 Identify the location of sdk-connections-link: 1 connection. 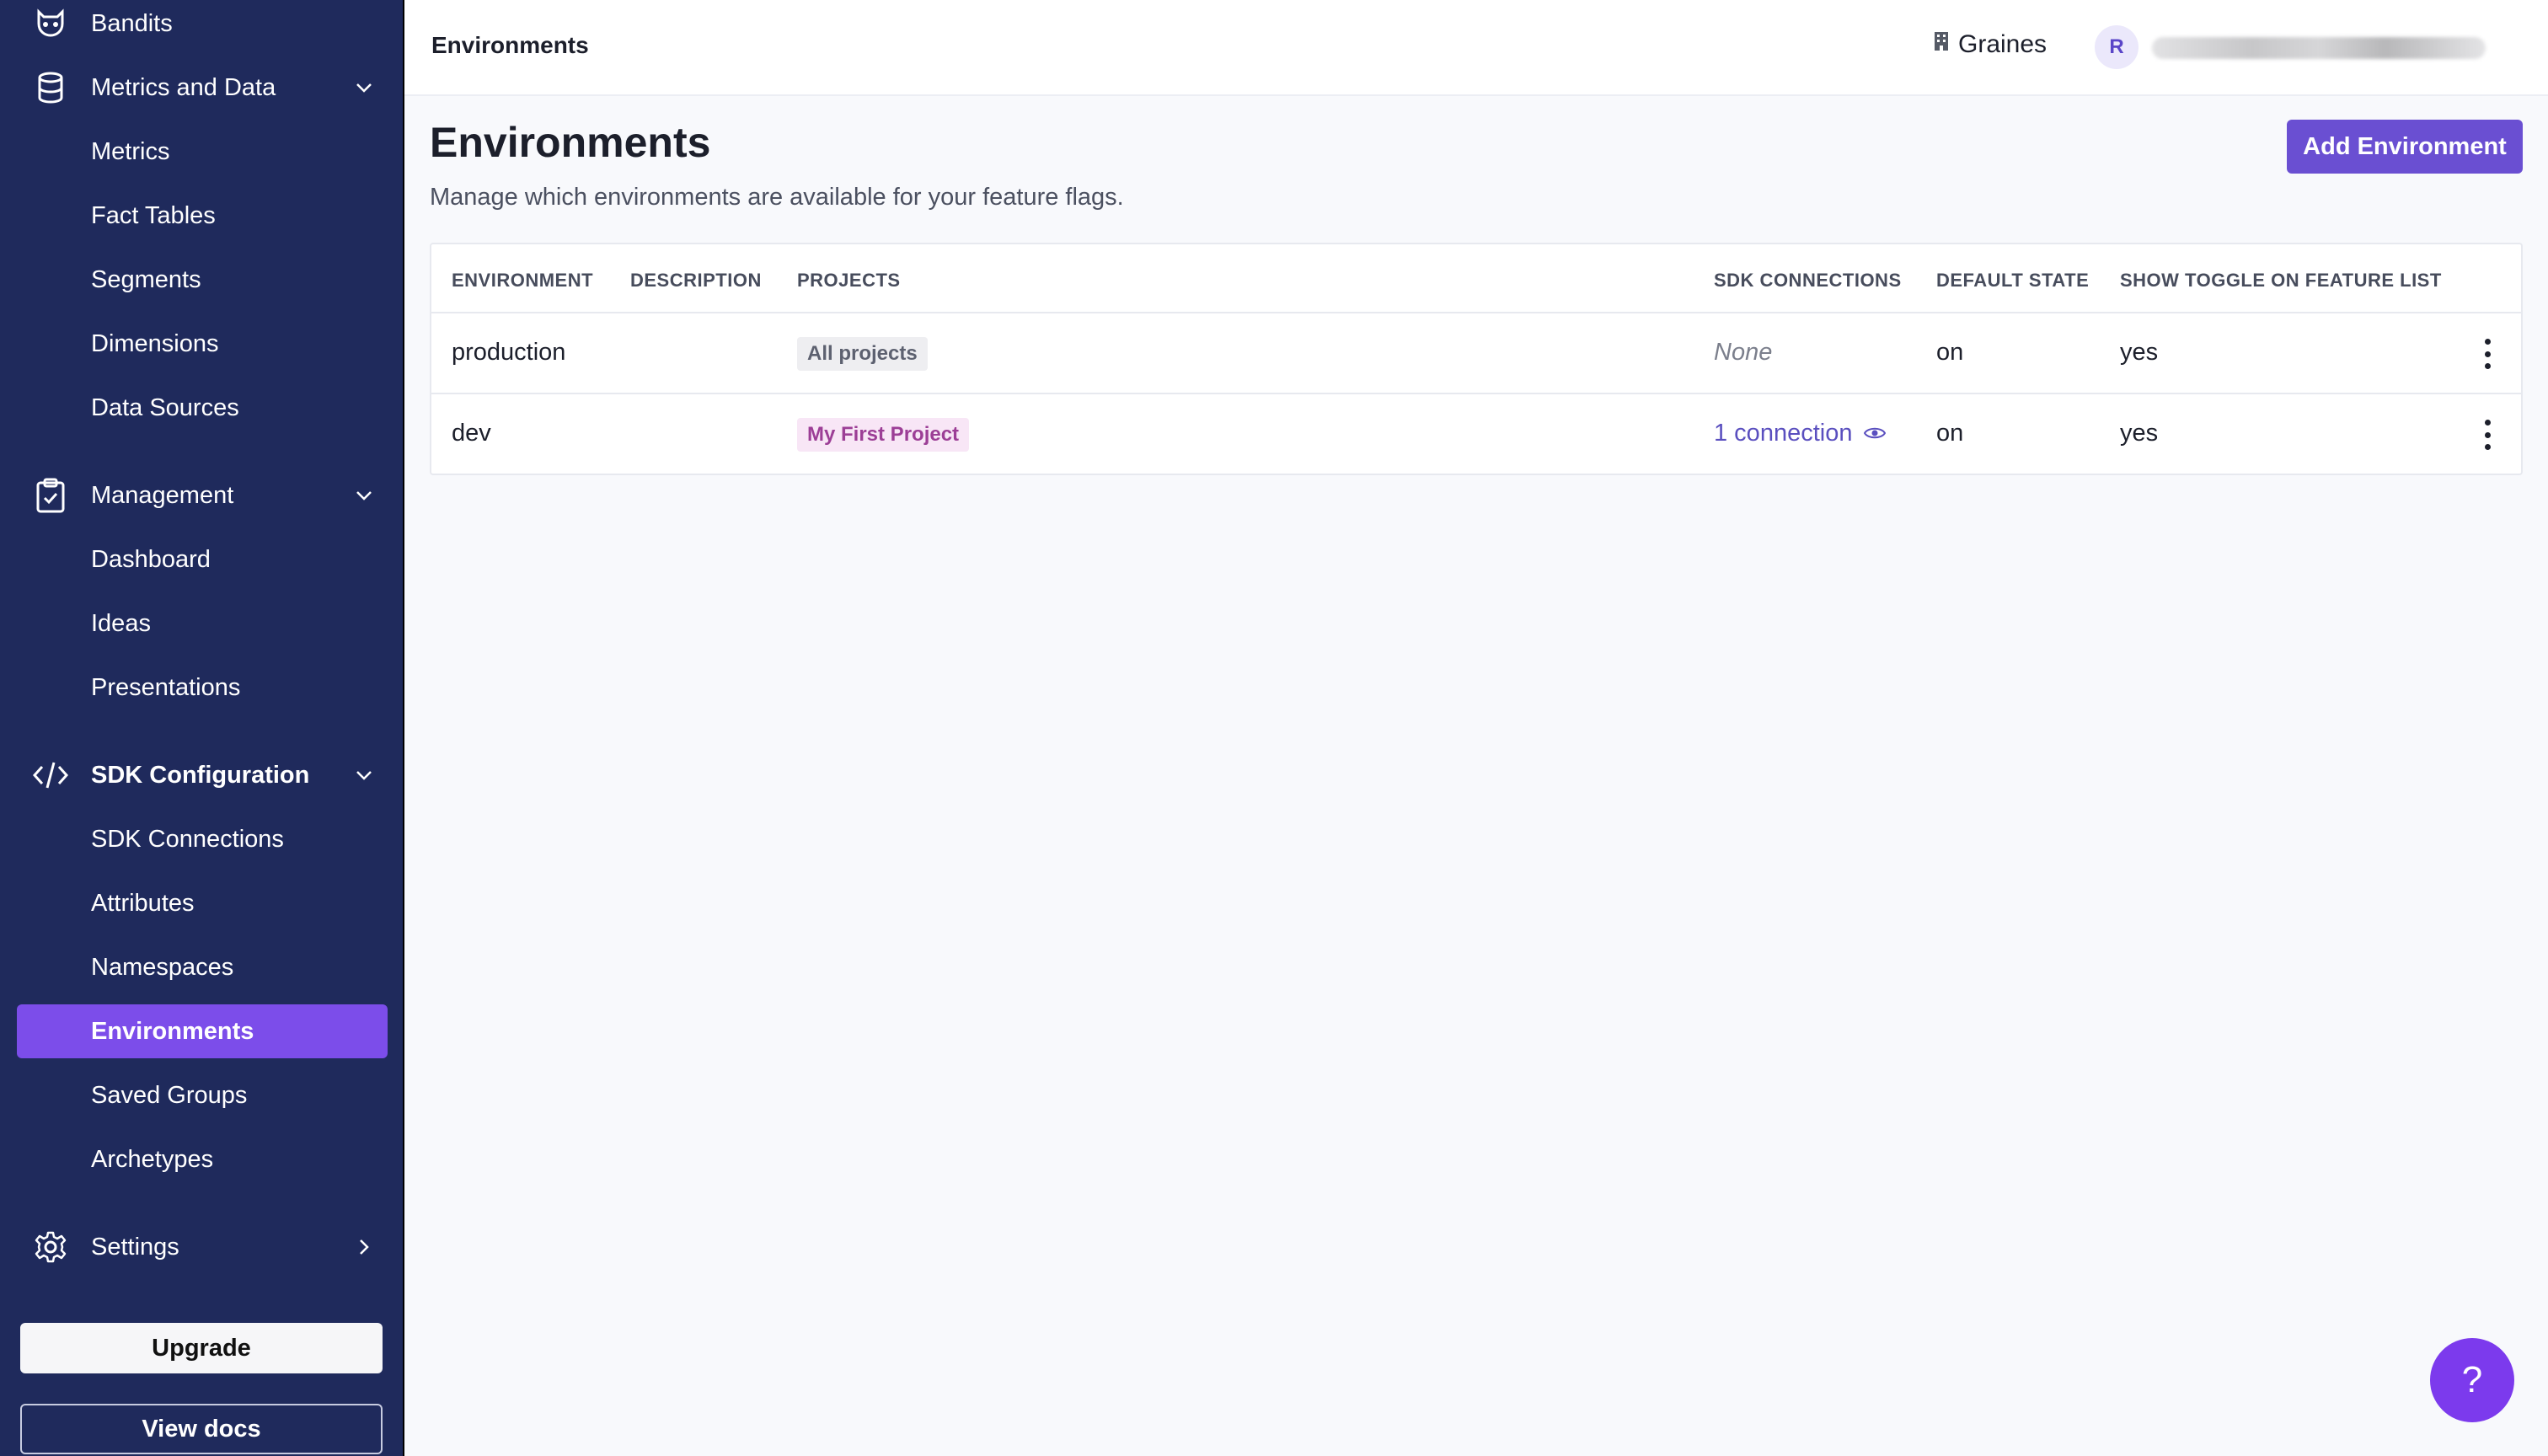
(1800, 433).